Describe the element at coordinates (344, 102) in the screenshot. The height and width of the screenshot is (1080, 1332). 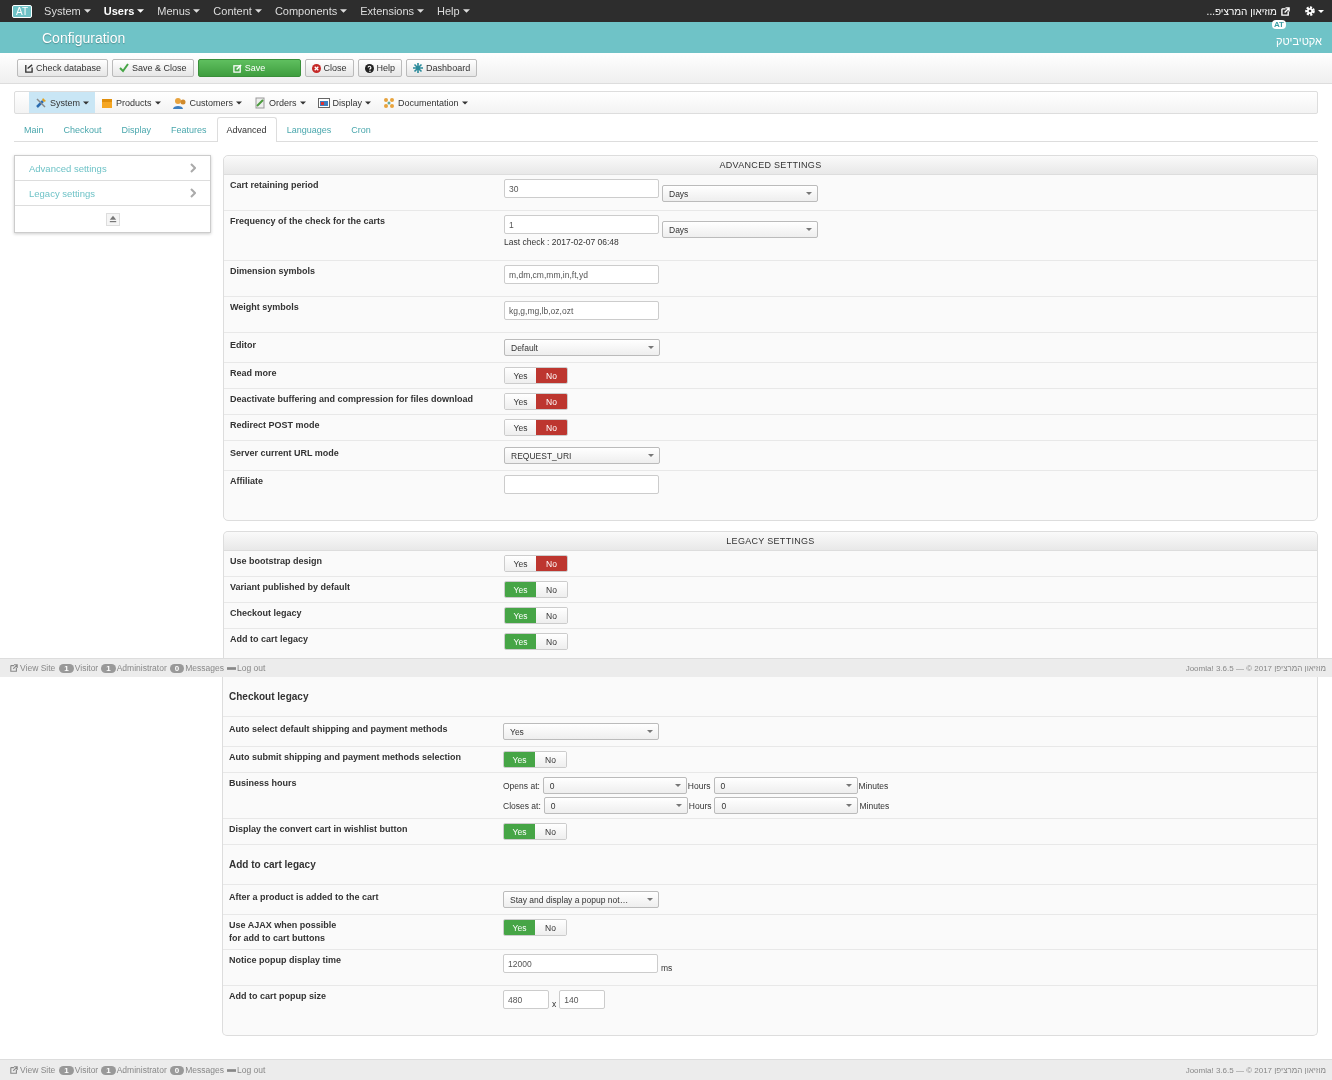
I see `component-menu-item: Display` at that location.